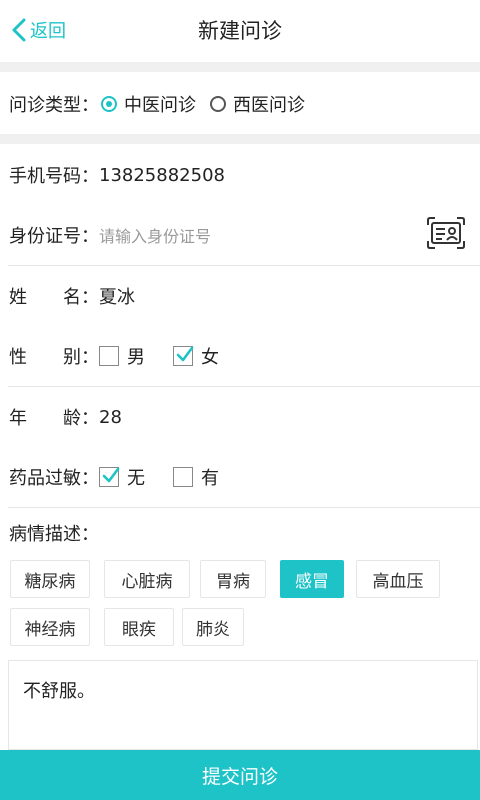  Describe the element at coordinates (196, 356) in the screenshot. I see `gender-female-option: 女` at that location.